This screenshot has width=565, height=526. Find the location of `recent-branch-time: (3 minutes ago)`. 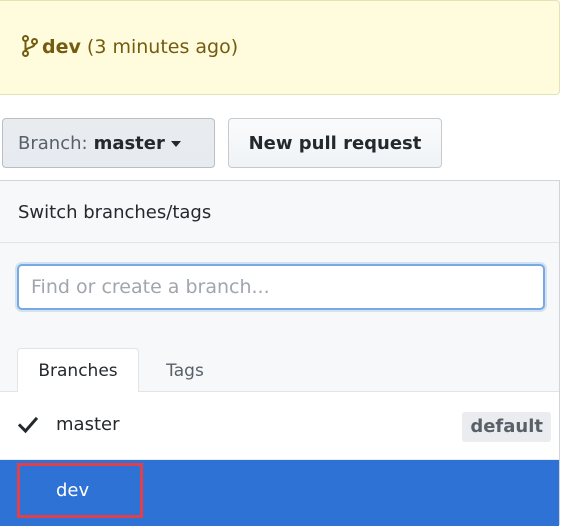

recent-branch-time: (3 minutes ago) is located at coordinates (162, 47).